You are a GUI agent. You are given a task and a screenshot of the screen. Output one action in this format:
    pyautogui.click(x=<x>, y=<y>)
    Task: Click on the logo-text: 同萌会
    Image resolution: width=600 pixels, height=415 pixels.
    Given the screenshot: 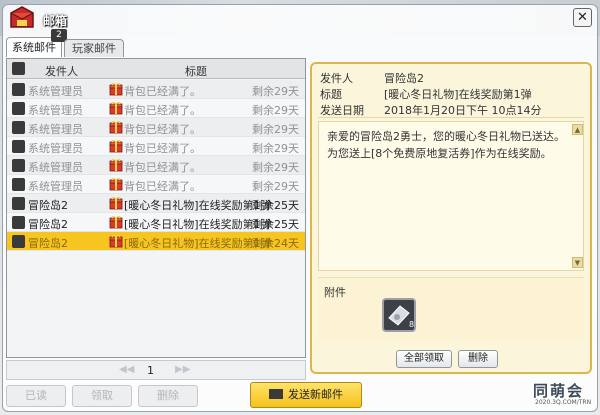 What is the action you would take?
    pyautogui.click(x=559, y=391)
    